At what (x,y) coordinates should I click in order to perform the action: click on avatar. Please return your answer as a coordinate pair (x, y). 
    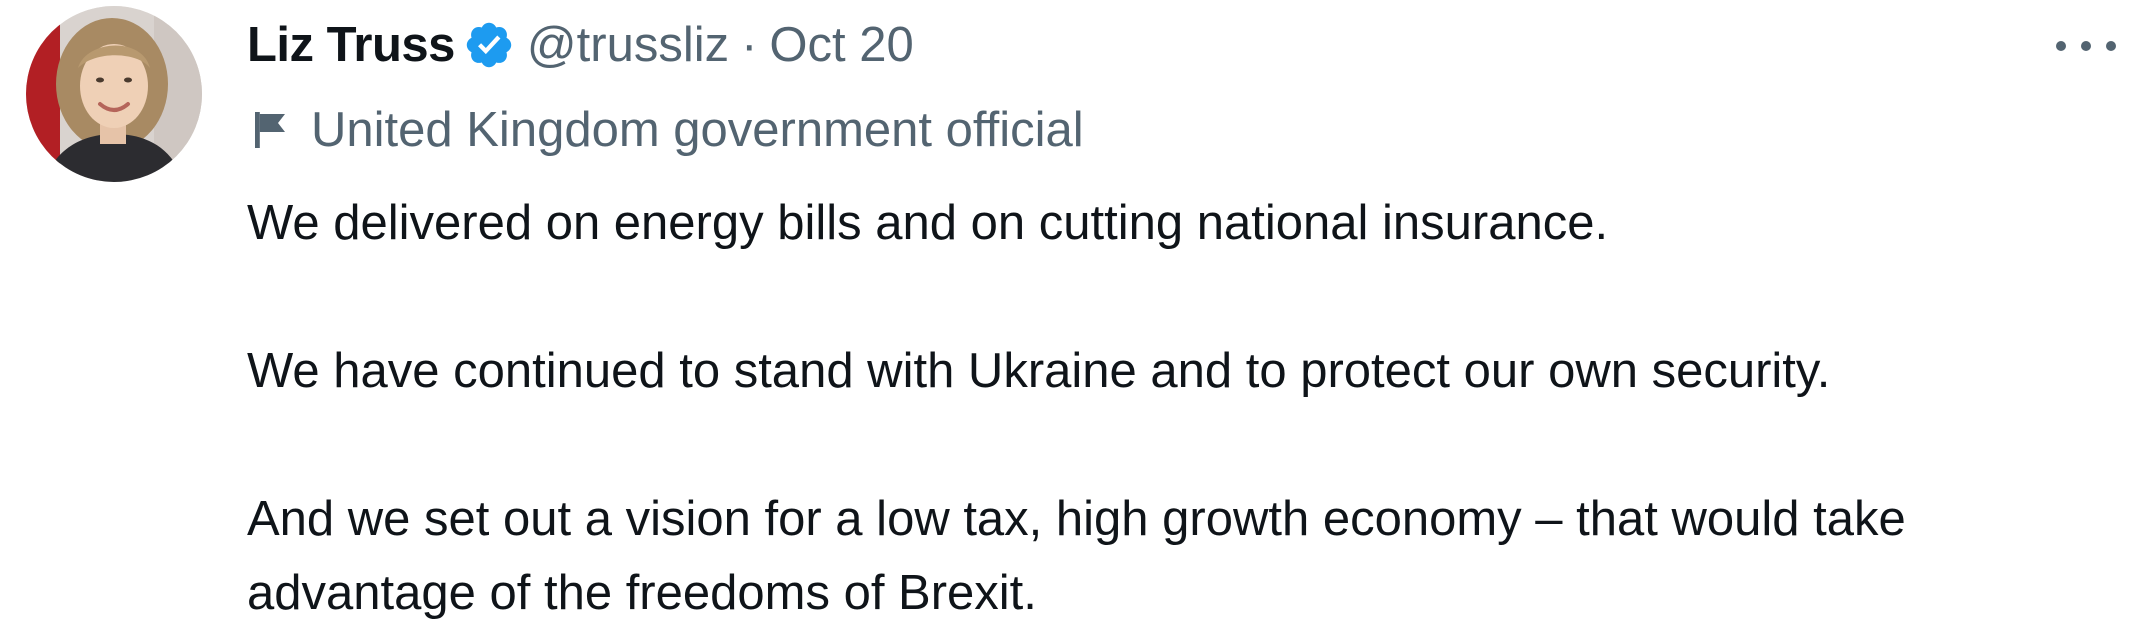
    Looking at the image, I should click on (114, 94).